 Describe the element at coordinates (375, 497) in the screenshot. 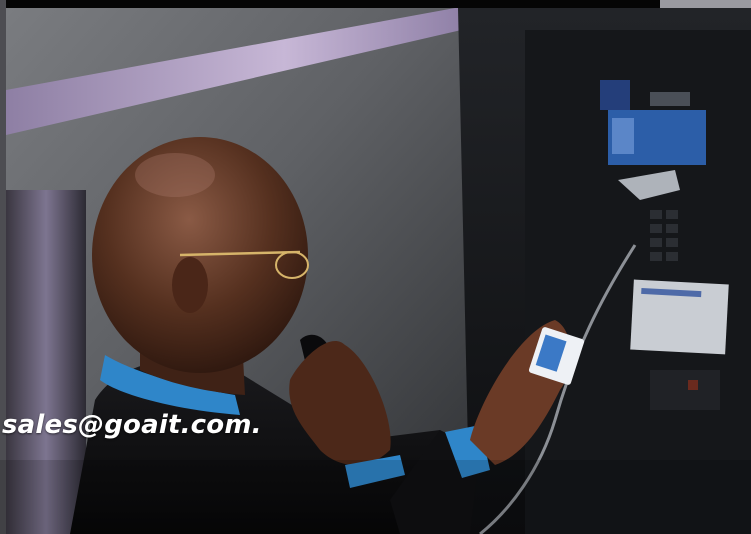

I see `bottom-shadow` at that location.